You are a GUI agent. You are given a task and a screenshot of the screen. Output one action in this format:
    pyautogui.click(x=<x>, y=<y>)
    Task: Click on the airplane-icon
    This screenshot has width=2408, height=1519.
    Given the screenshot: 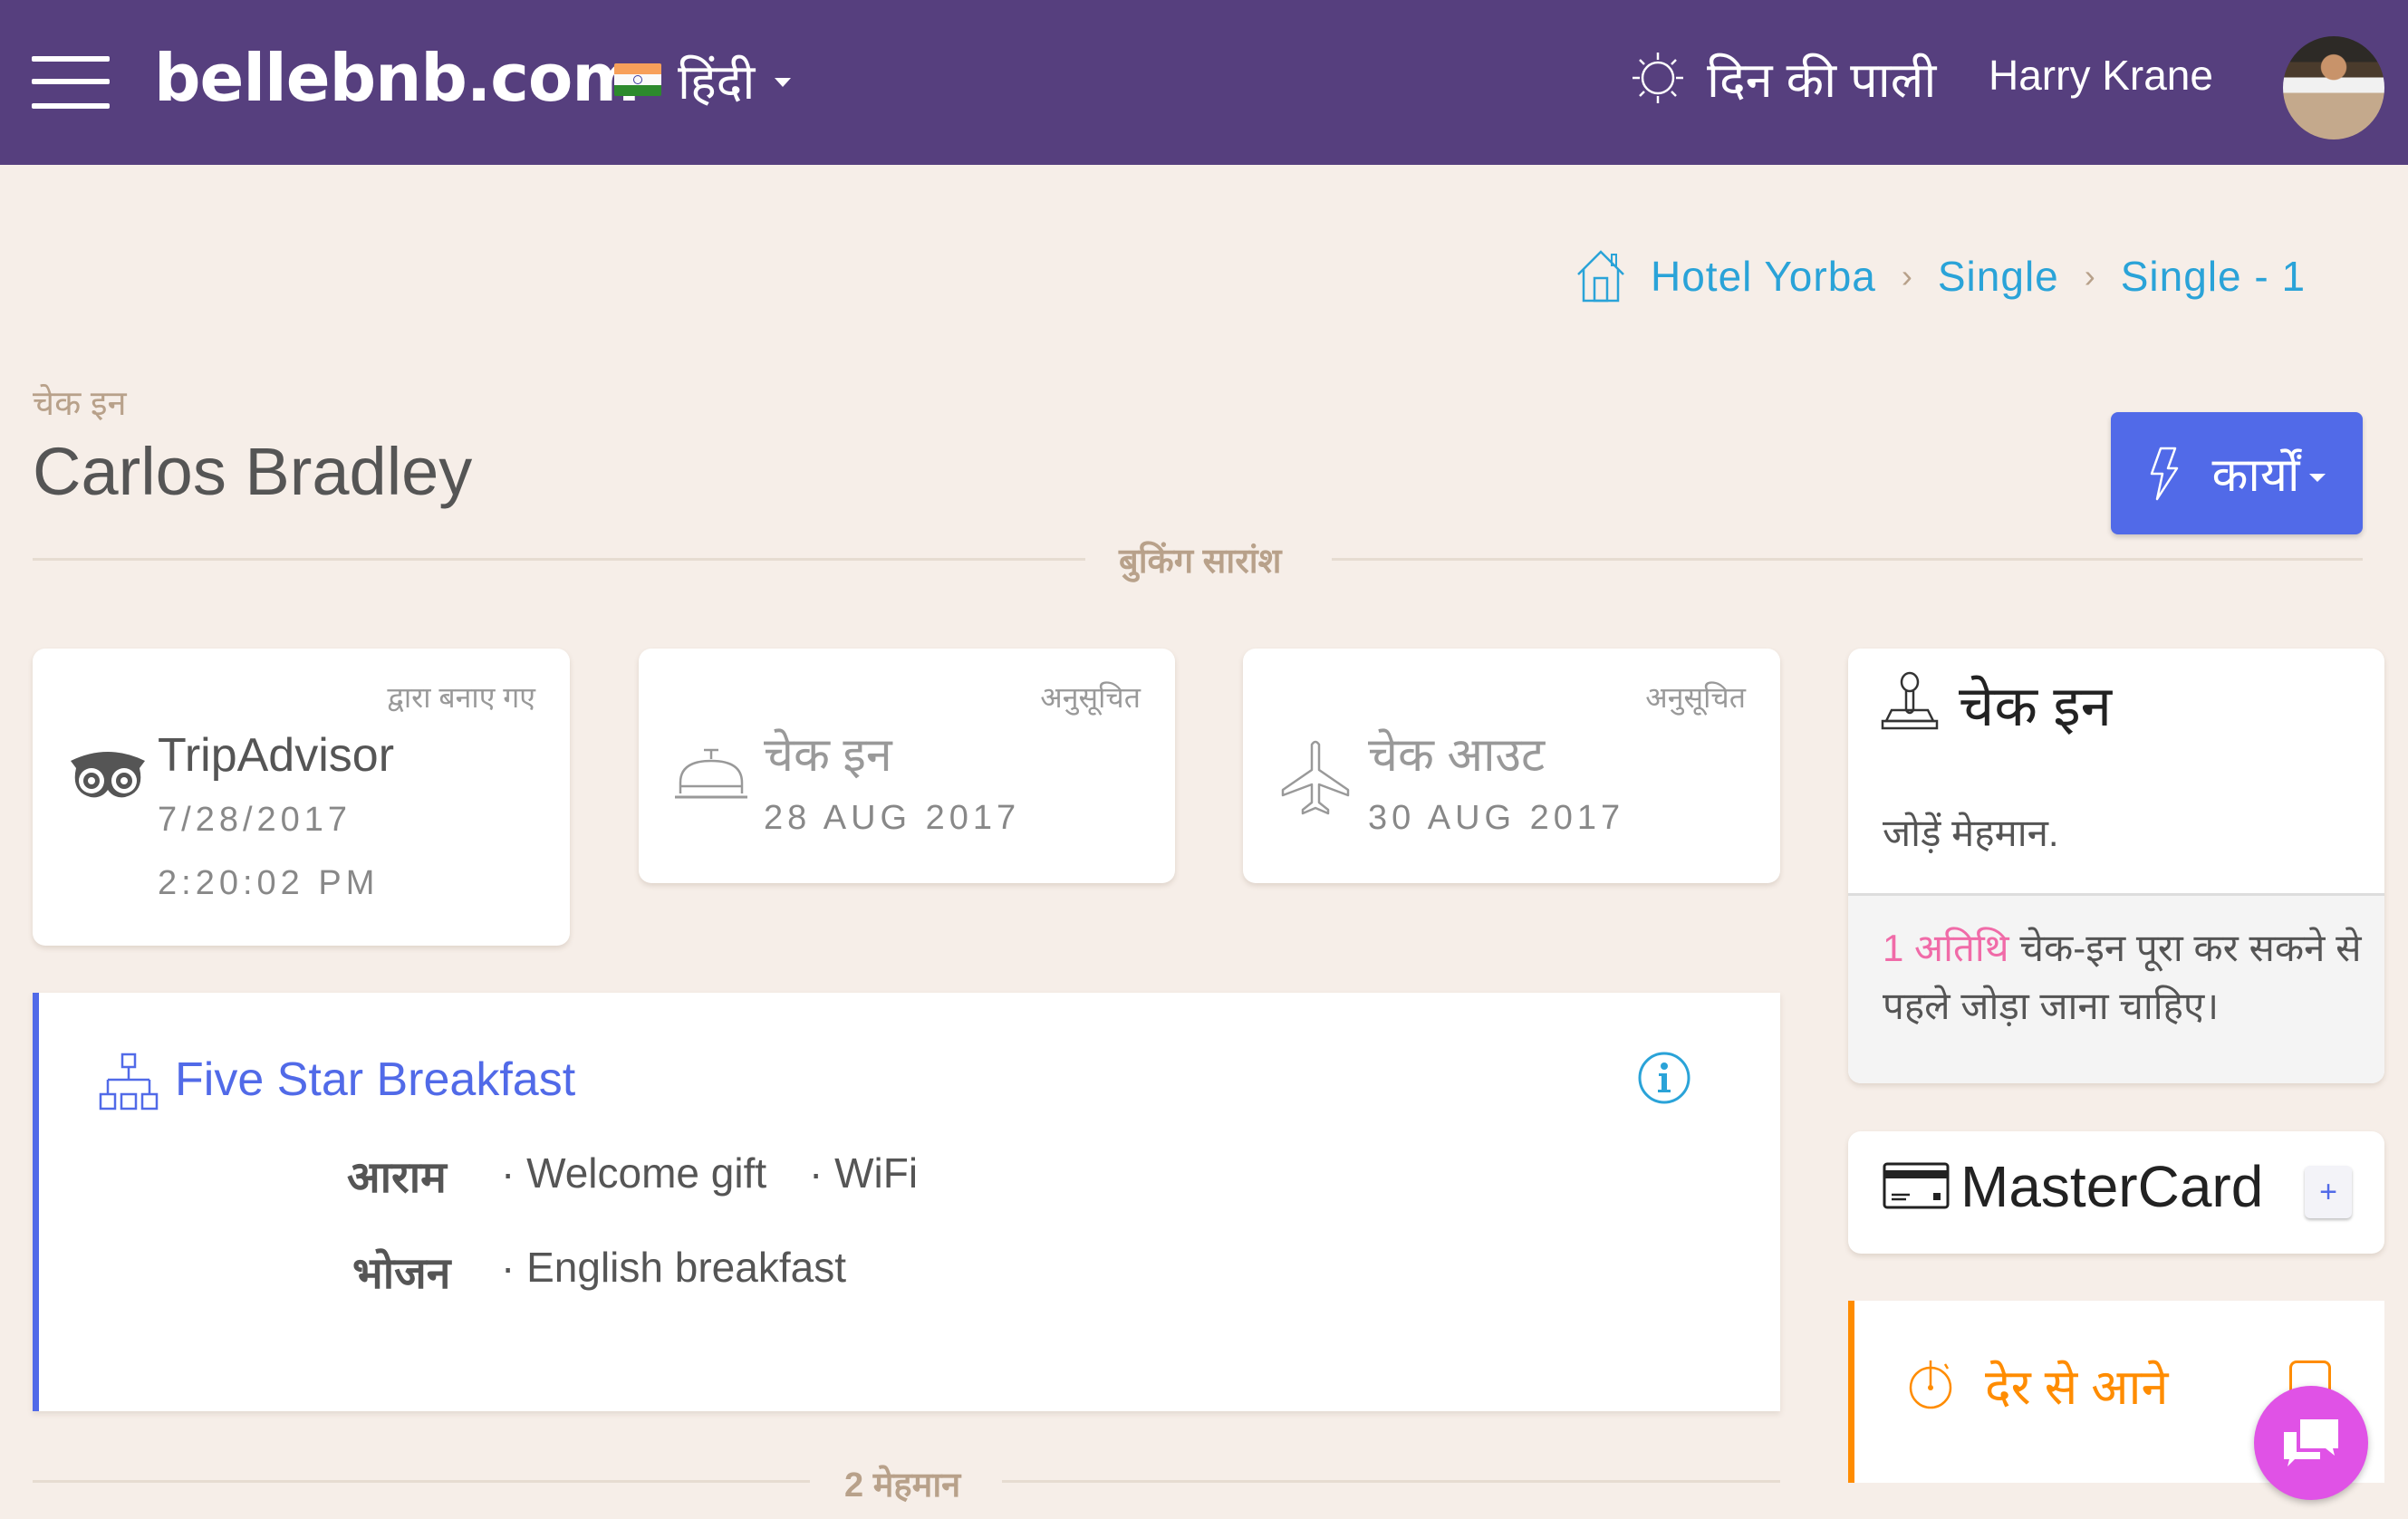 What is the action you would take?
    pyautogui.click(x=1315, y=777)
    